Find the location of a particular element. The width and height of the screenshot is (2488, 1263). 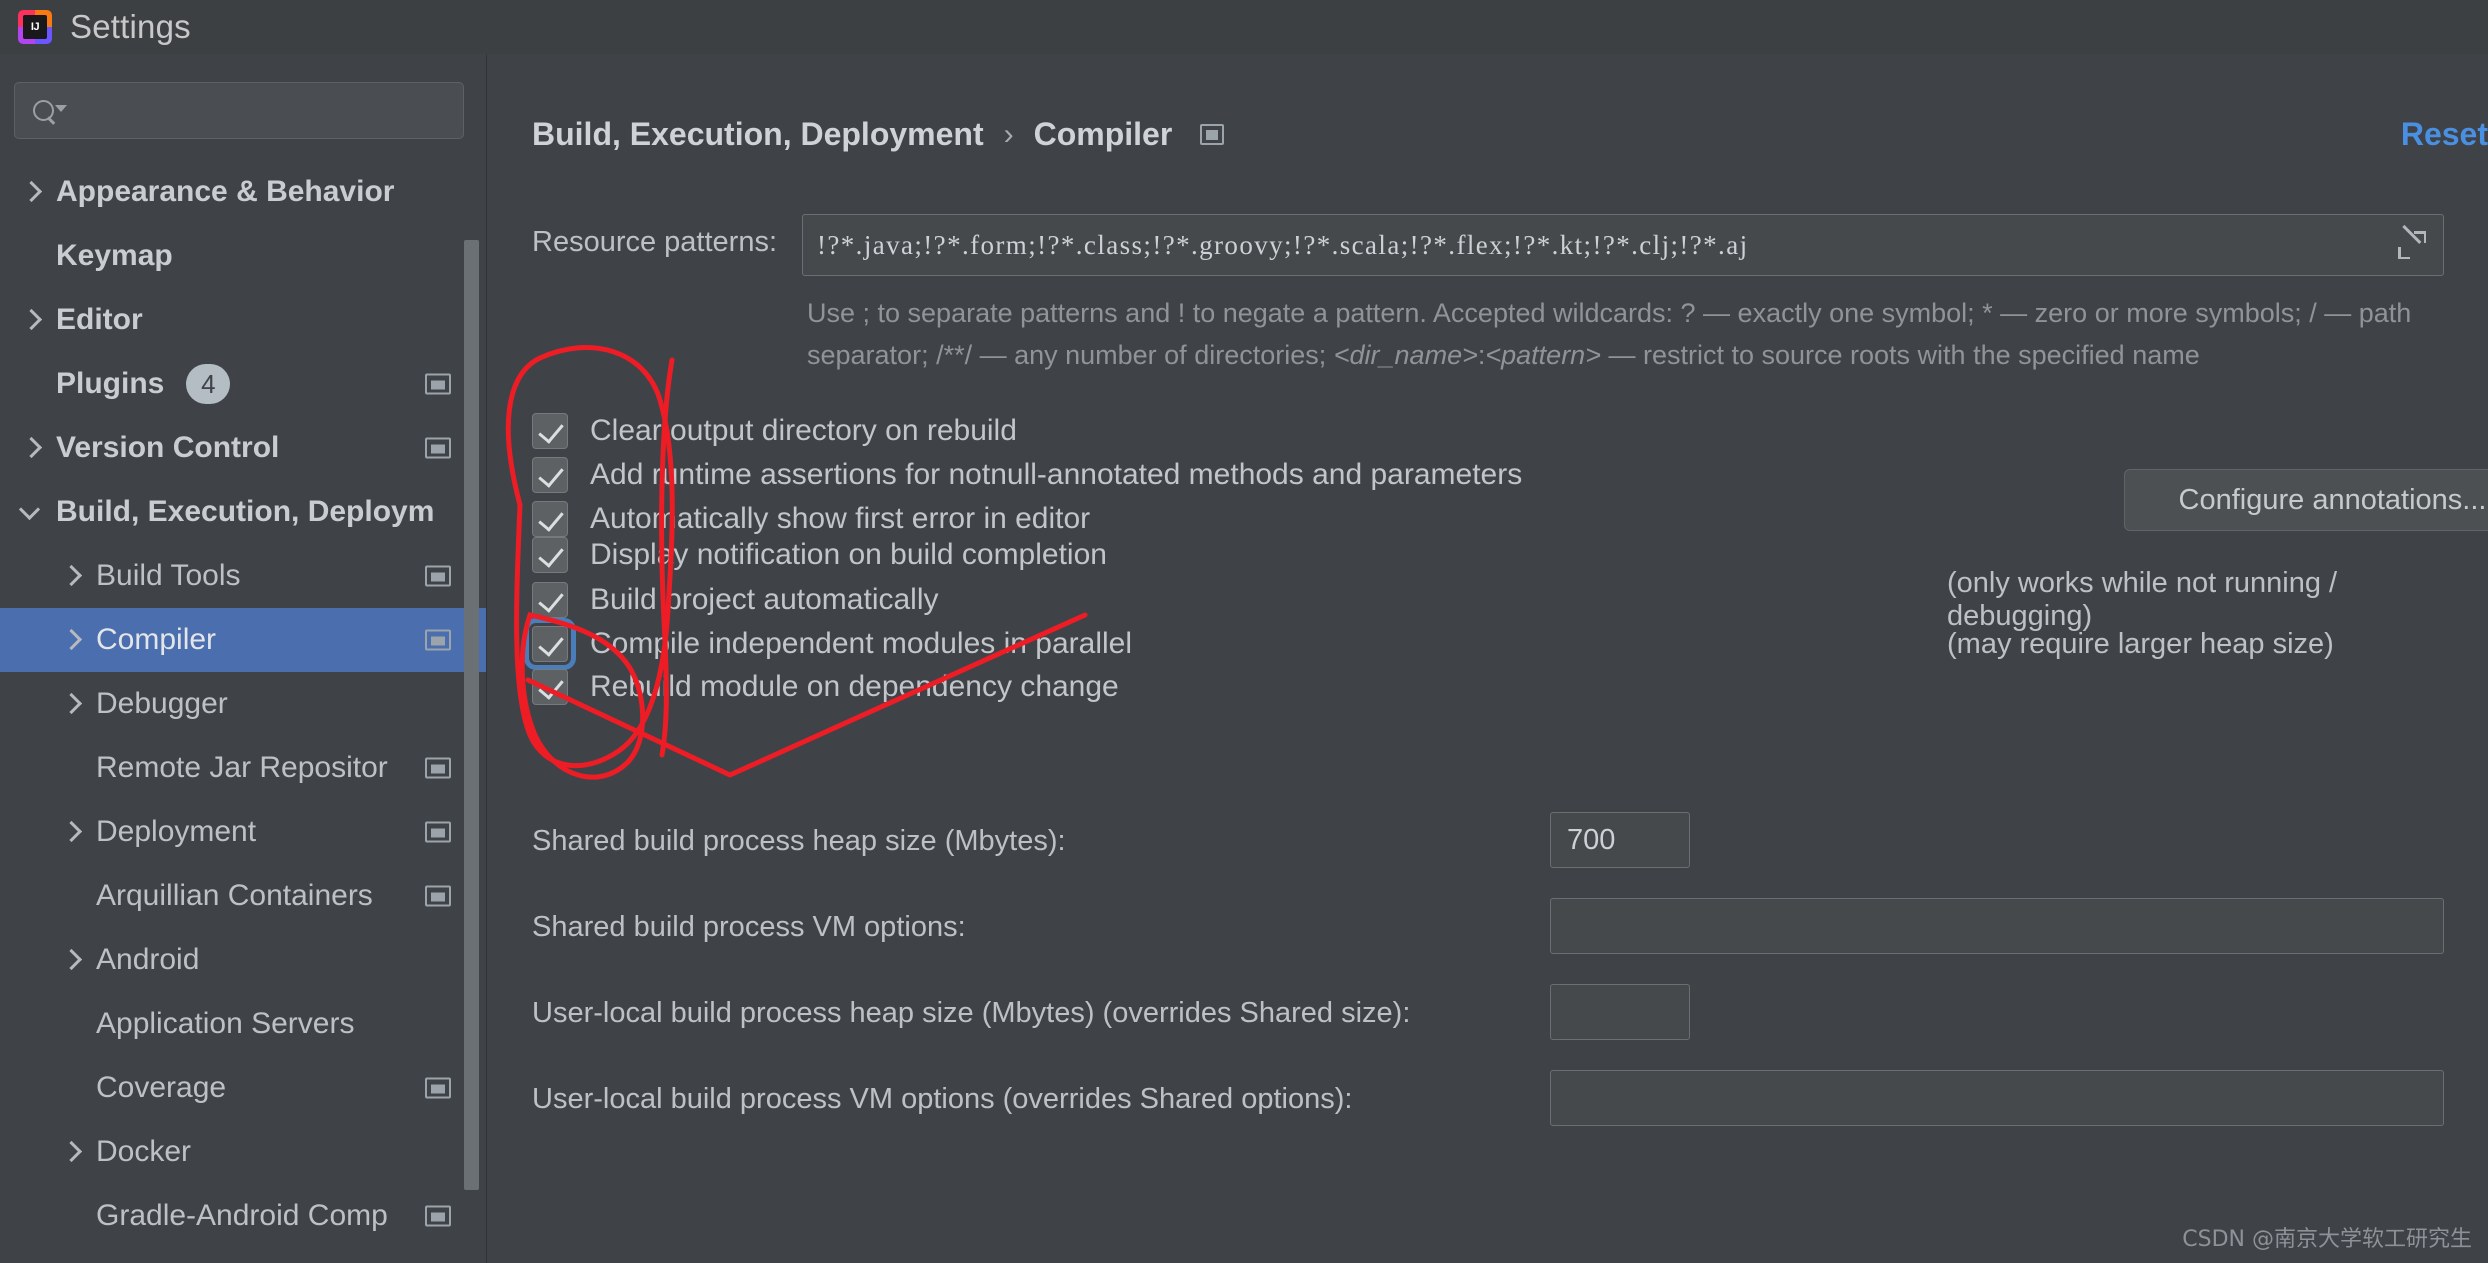

search-input is located at coordinates (239, 110).